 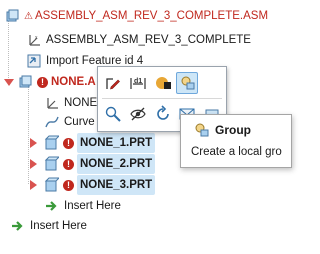 What do you see at coordinates (34, 61) in the screenshot?
I see `import-feature-icon` at bounding box center [34, 61].